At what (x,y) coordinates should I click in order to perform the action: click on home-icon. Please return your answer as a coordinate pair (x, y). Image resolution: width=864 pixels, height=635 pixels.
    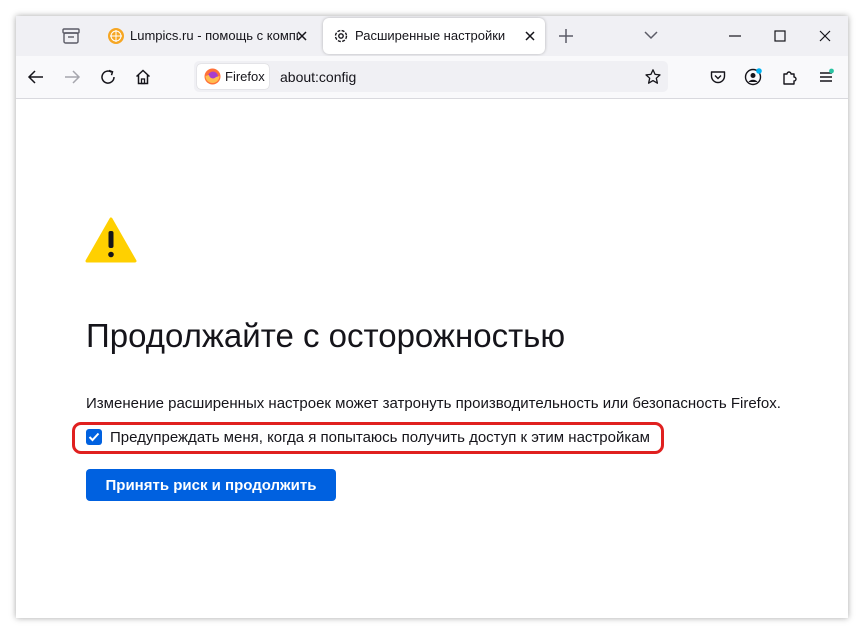
    Looking at the image, I should click on (143, 77).